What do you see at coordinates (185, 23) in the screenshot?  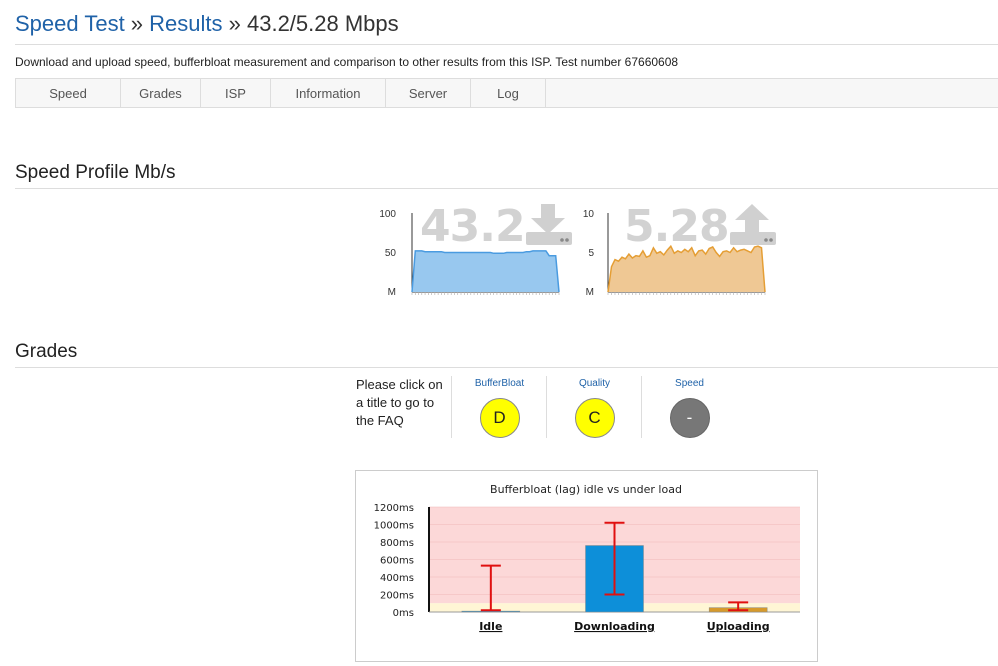 I see `breadcrumb-results: Results` at bounding box center [185, 23].